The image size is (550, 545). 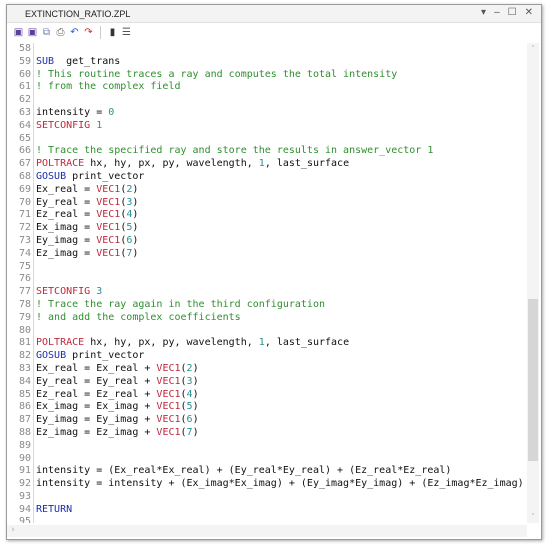 What do you see at coordinates (60, 32) in the screenshot?
I see `print-icon: ⎙` at bounding box center [60, 32].